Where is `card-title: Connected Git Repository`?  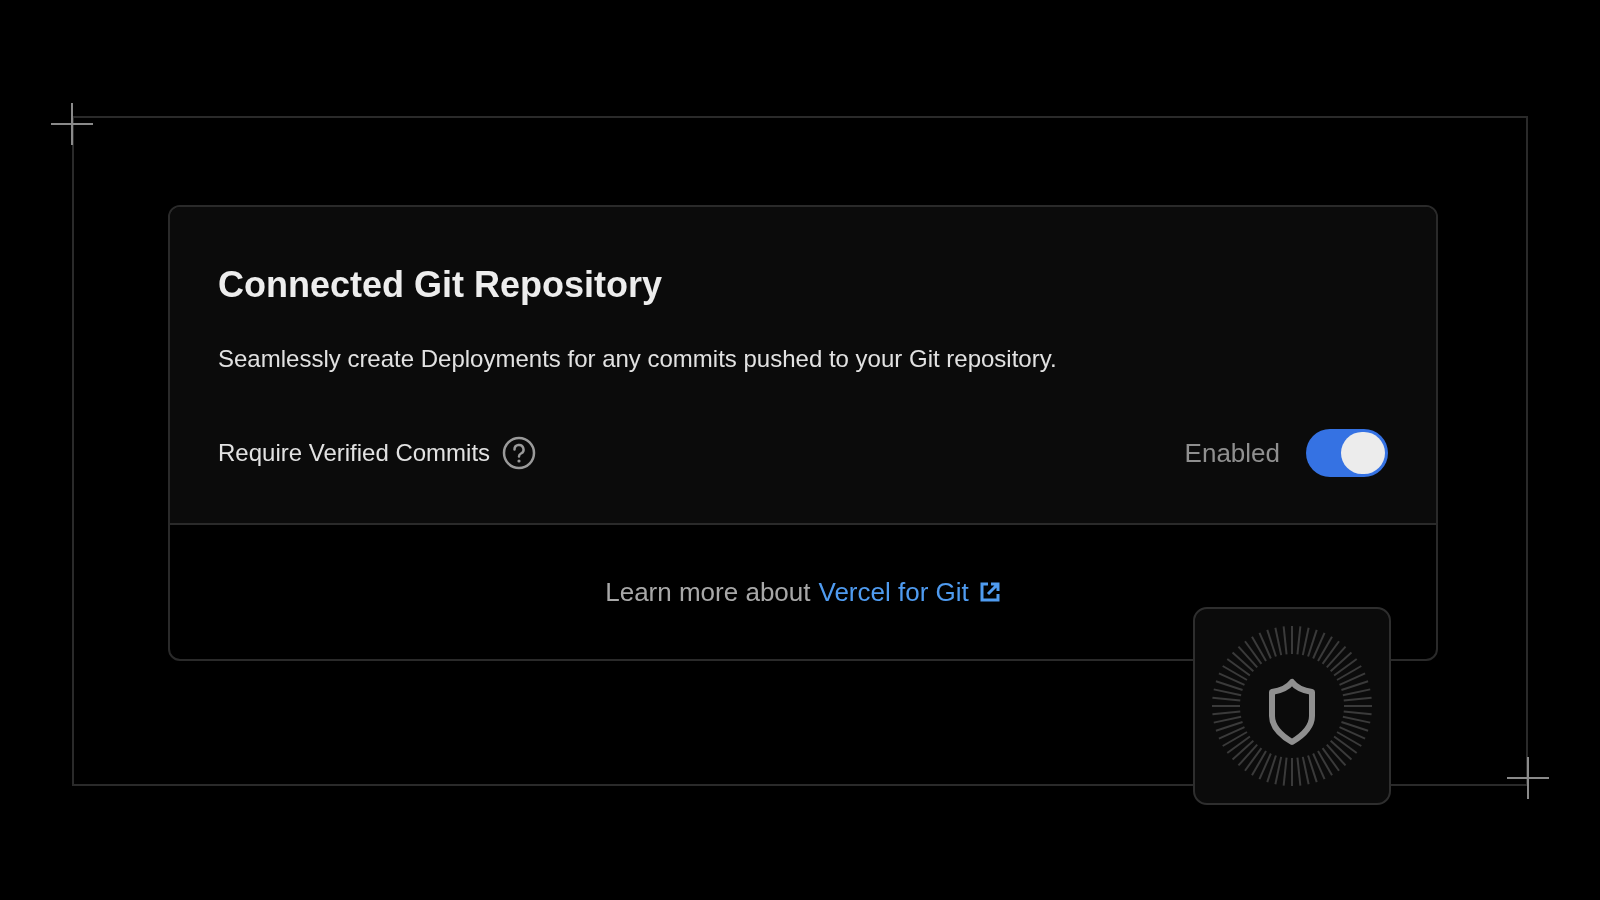 card-title: Connected Git Repository is located at coordinates (441, 285).